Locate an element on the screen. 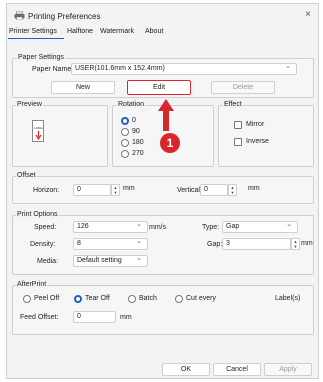 This screenshot has height=382, width=323. media-label: Media: is located at coordinates (48, 261).